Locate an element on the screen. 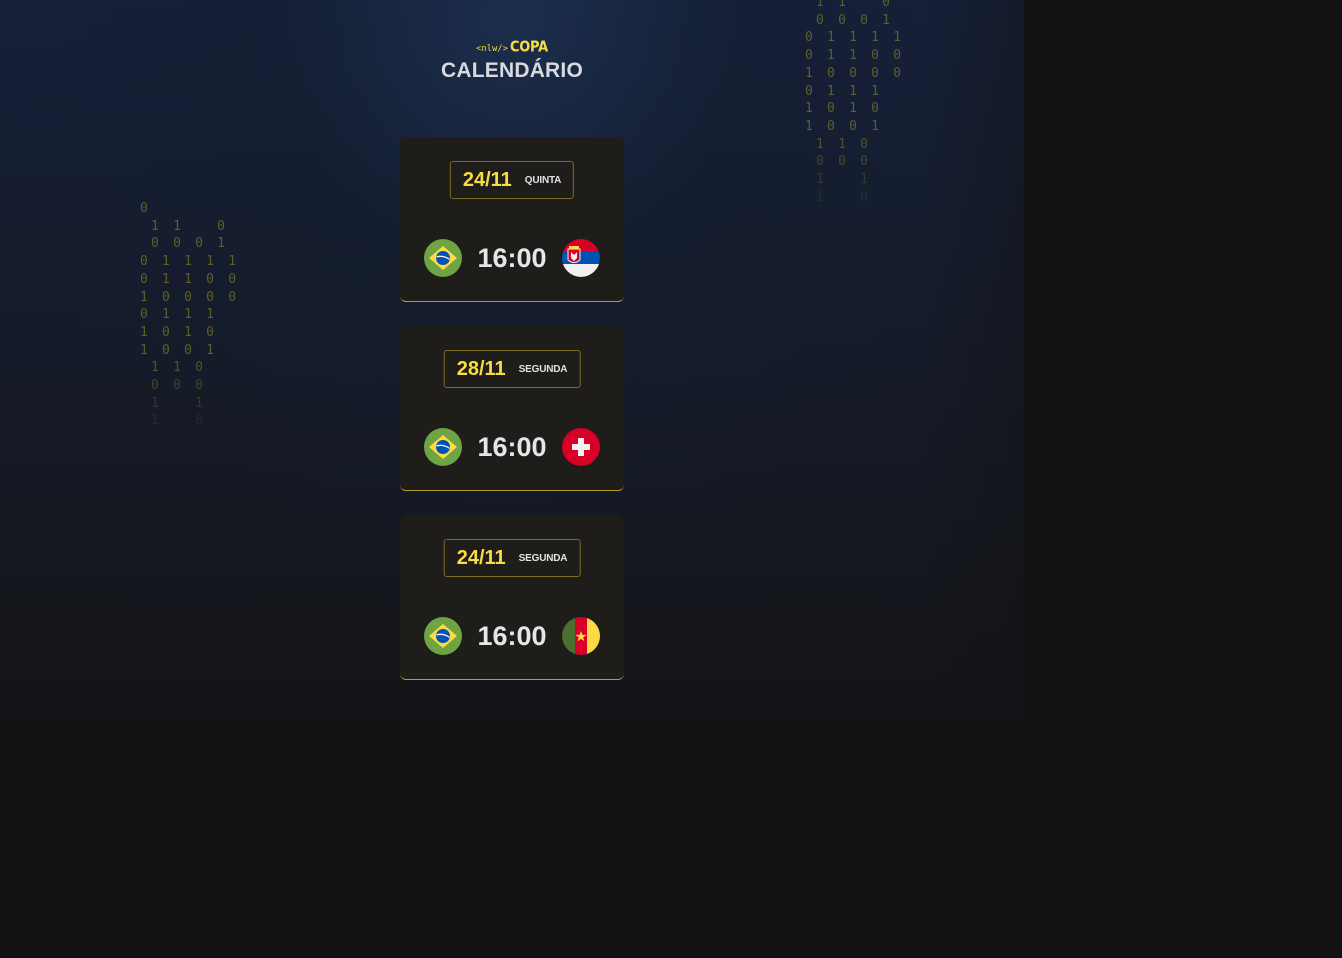 This screenshot has height=958, width=1342. serbia-flag-icon is located at coordinates (581, 258).